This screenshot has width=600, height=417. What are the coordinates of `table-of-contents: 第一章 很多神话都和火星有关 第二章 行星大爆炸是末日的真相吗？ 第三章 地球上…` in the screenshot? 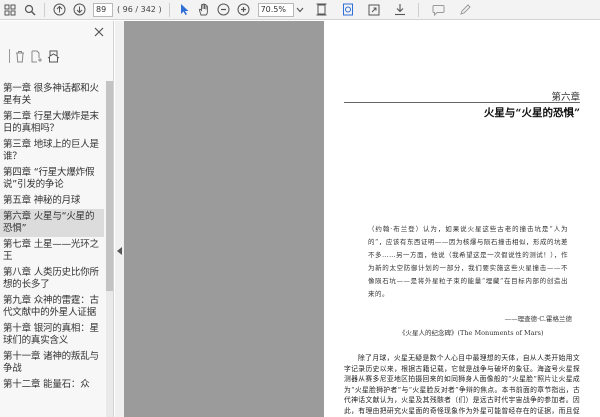 It's located at (52, 237).